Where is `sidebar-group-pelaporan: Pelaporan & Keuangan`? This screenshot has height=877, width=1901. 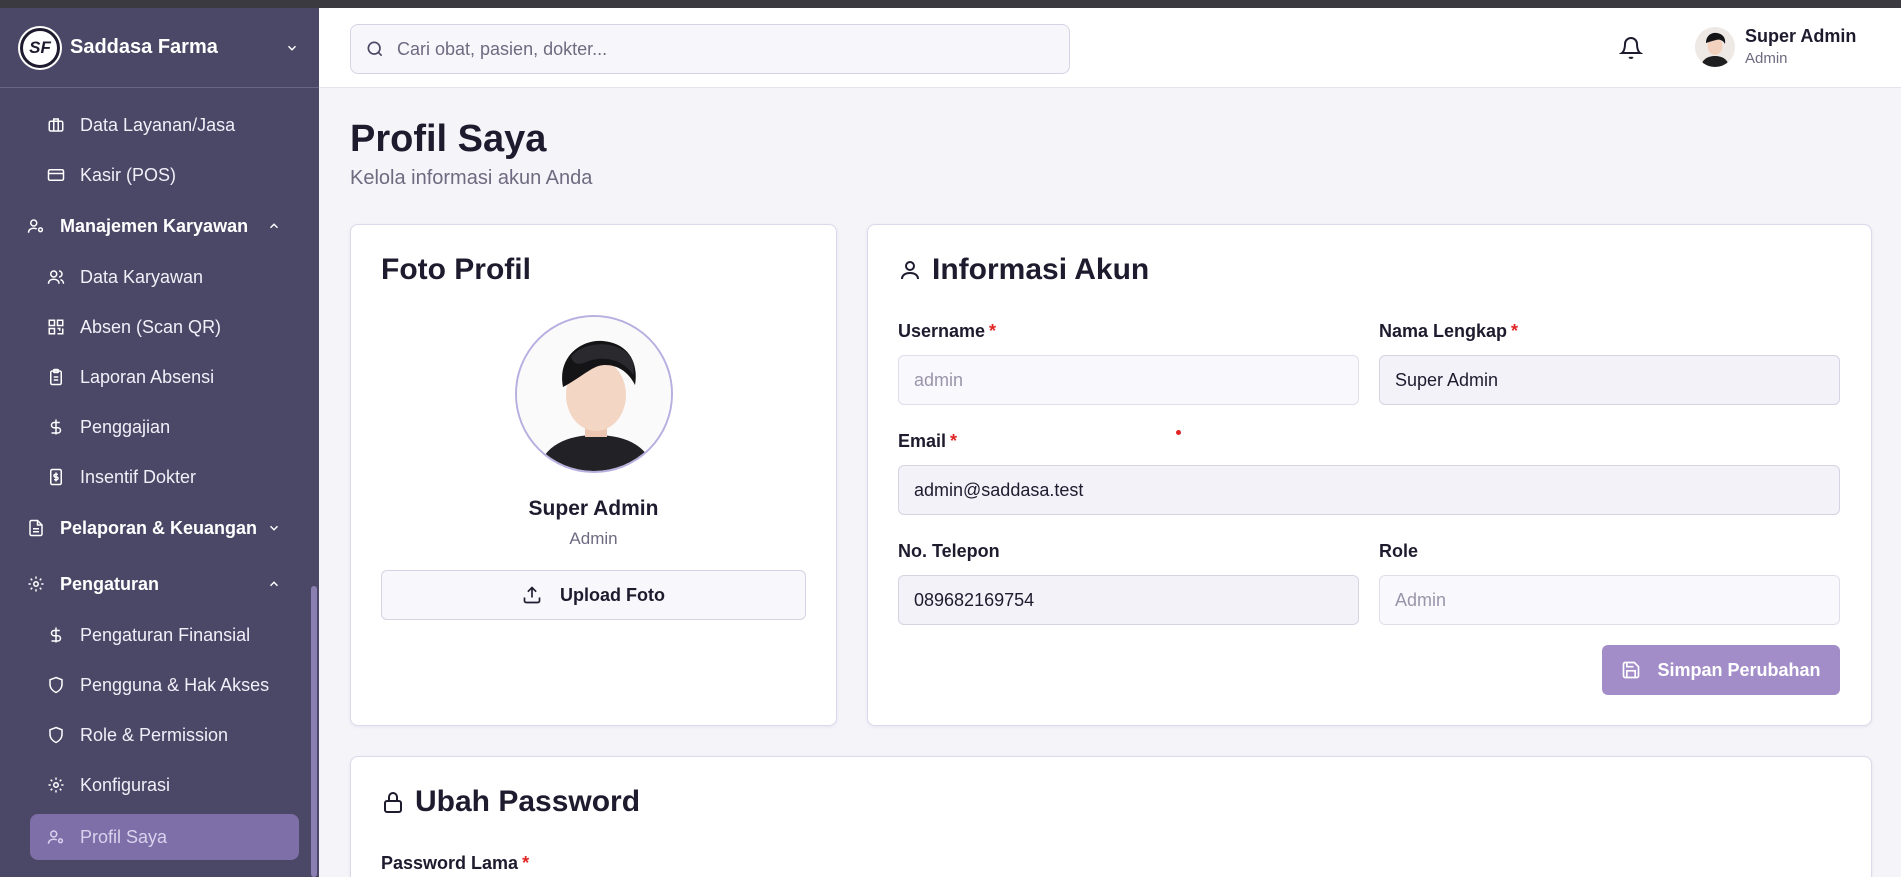 sidebar-group-pelaporan: Pelaporan & Keuangan is located at coordinates (159, 528).